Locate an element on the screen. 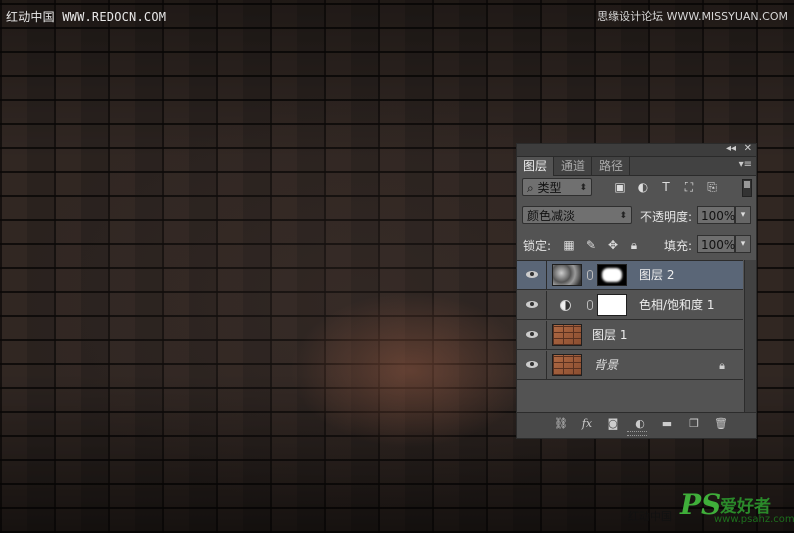 The width and height of the screenshot is (794, 533). smart-object-filter-icon: ⎘ is located at coordinates (712, 187).